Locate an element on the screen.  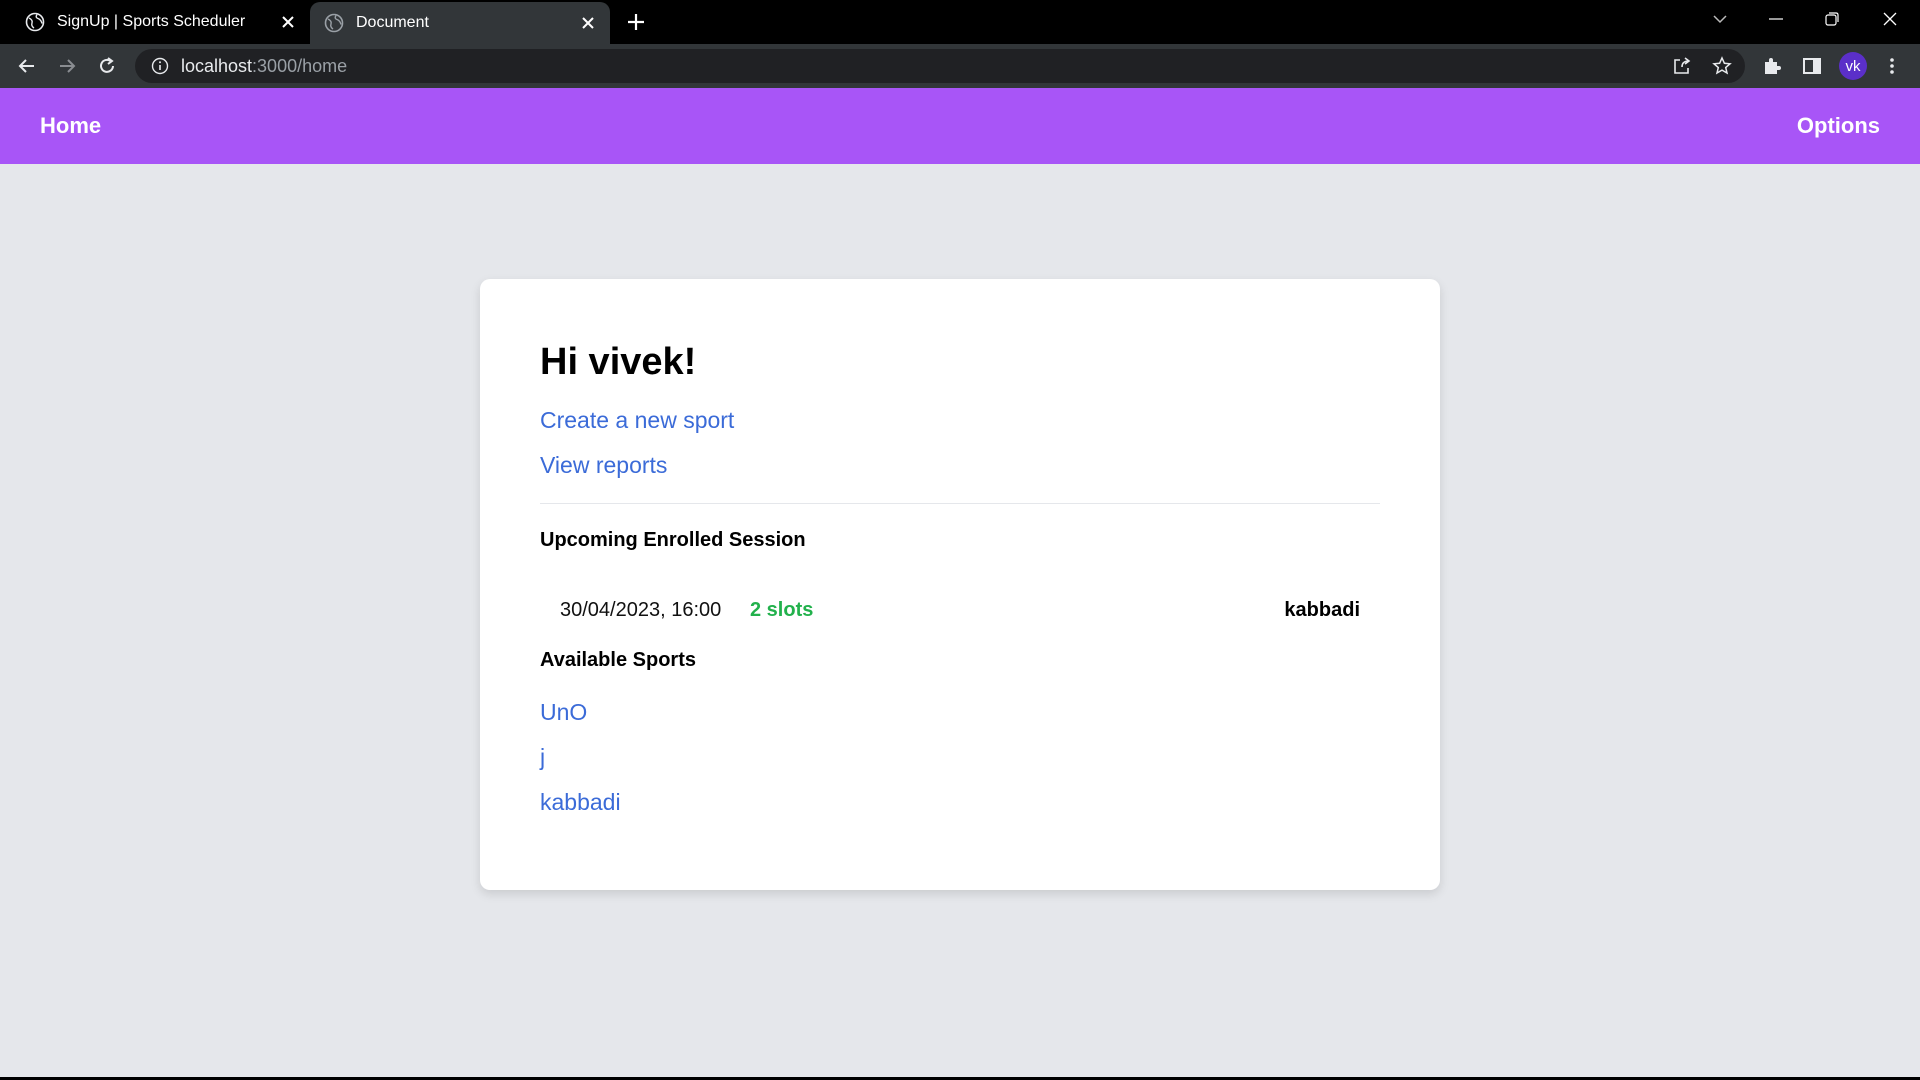
tab-title: SignUp | Sports Scheduler is located at coordinates (151, 21).